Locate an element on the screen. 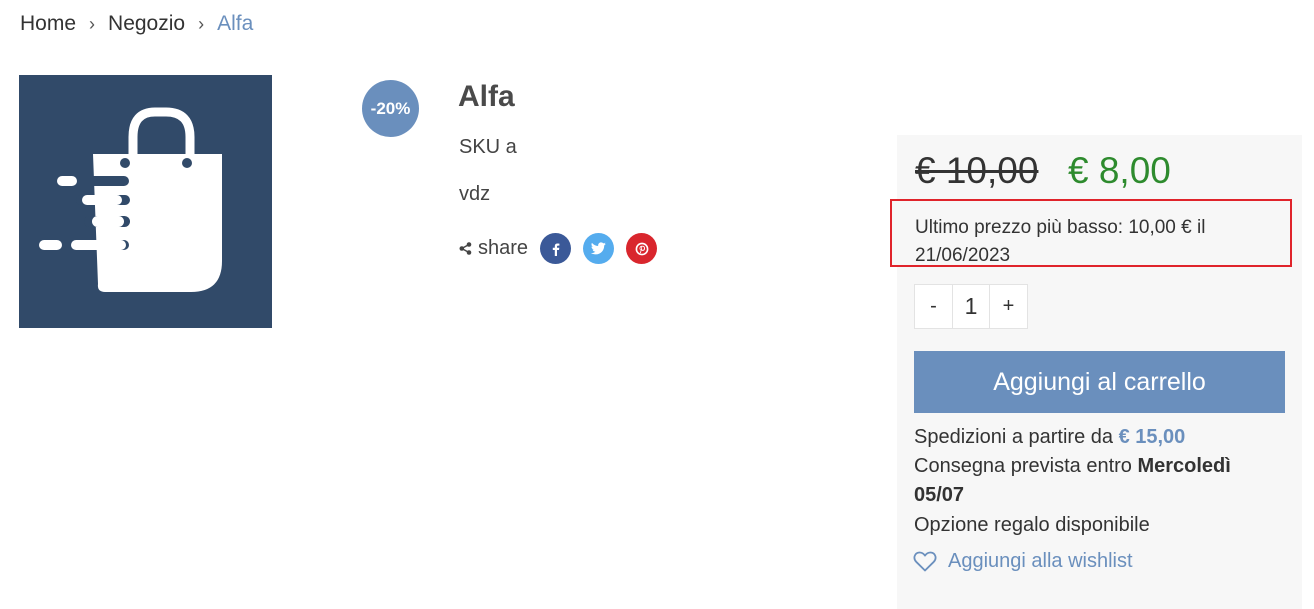 Image resolution: width=1314 pixels, height=609 pixels. shipping-label: Spedizioni a partire da is located at coordinates (1016, 437).